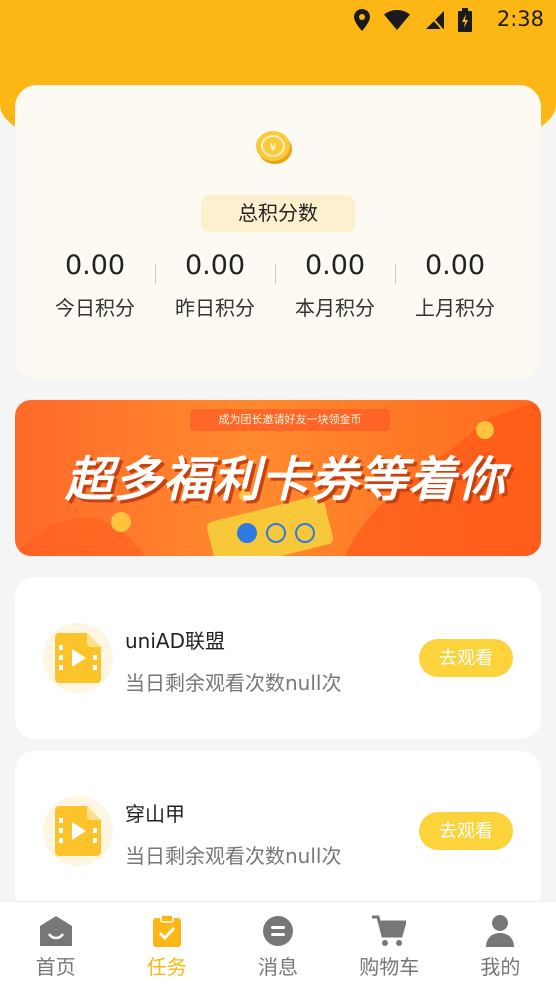 The image size is (556, 990). Describe the element at coordinates (500, 967) in the screenshot. I see `tab-label: 我的` at that location.